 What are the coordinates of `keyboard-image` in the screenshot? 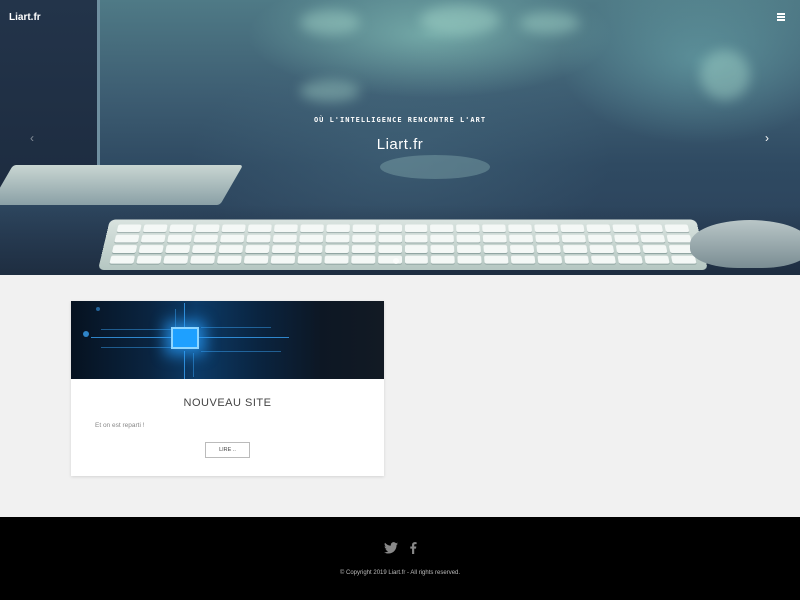 It's located at (403, 244).